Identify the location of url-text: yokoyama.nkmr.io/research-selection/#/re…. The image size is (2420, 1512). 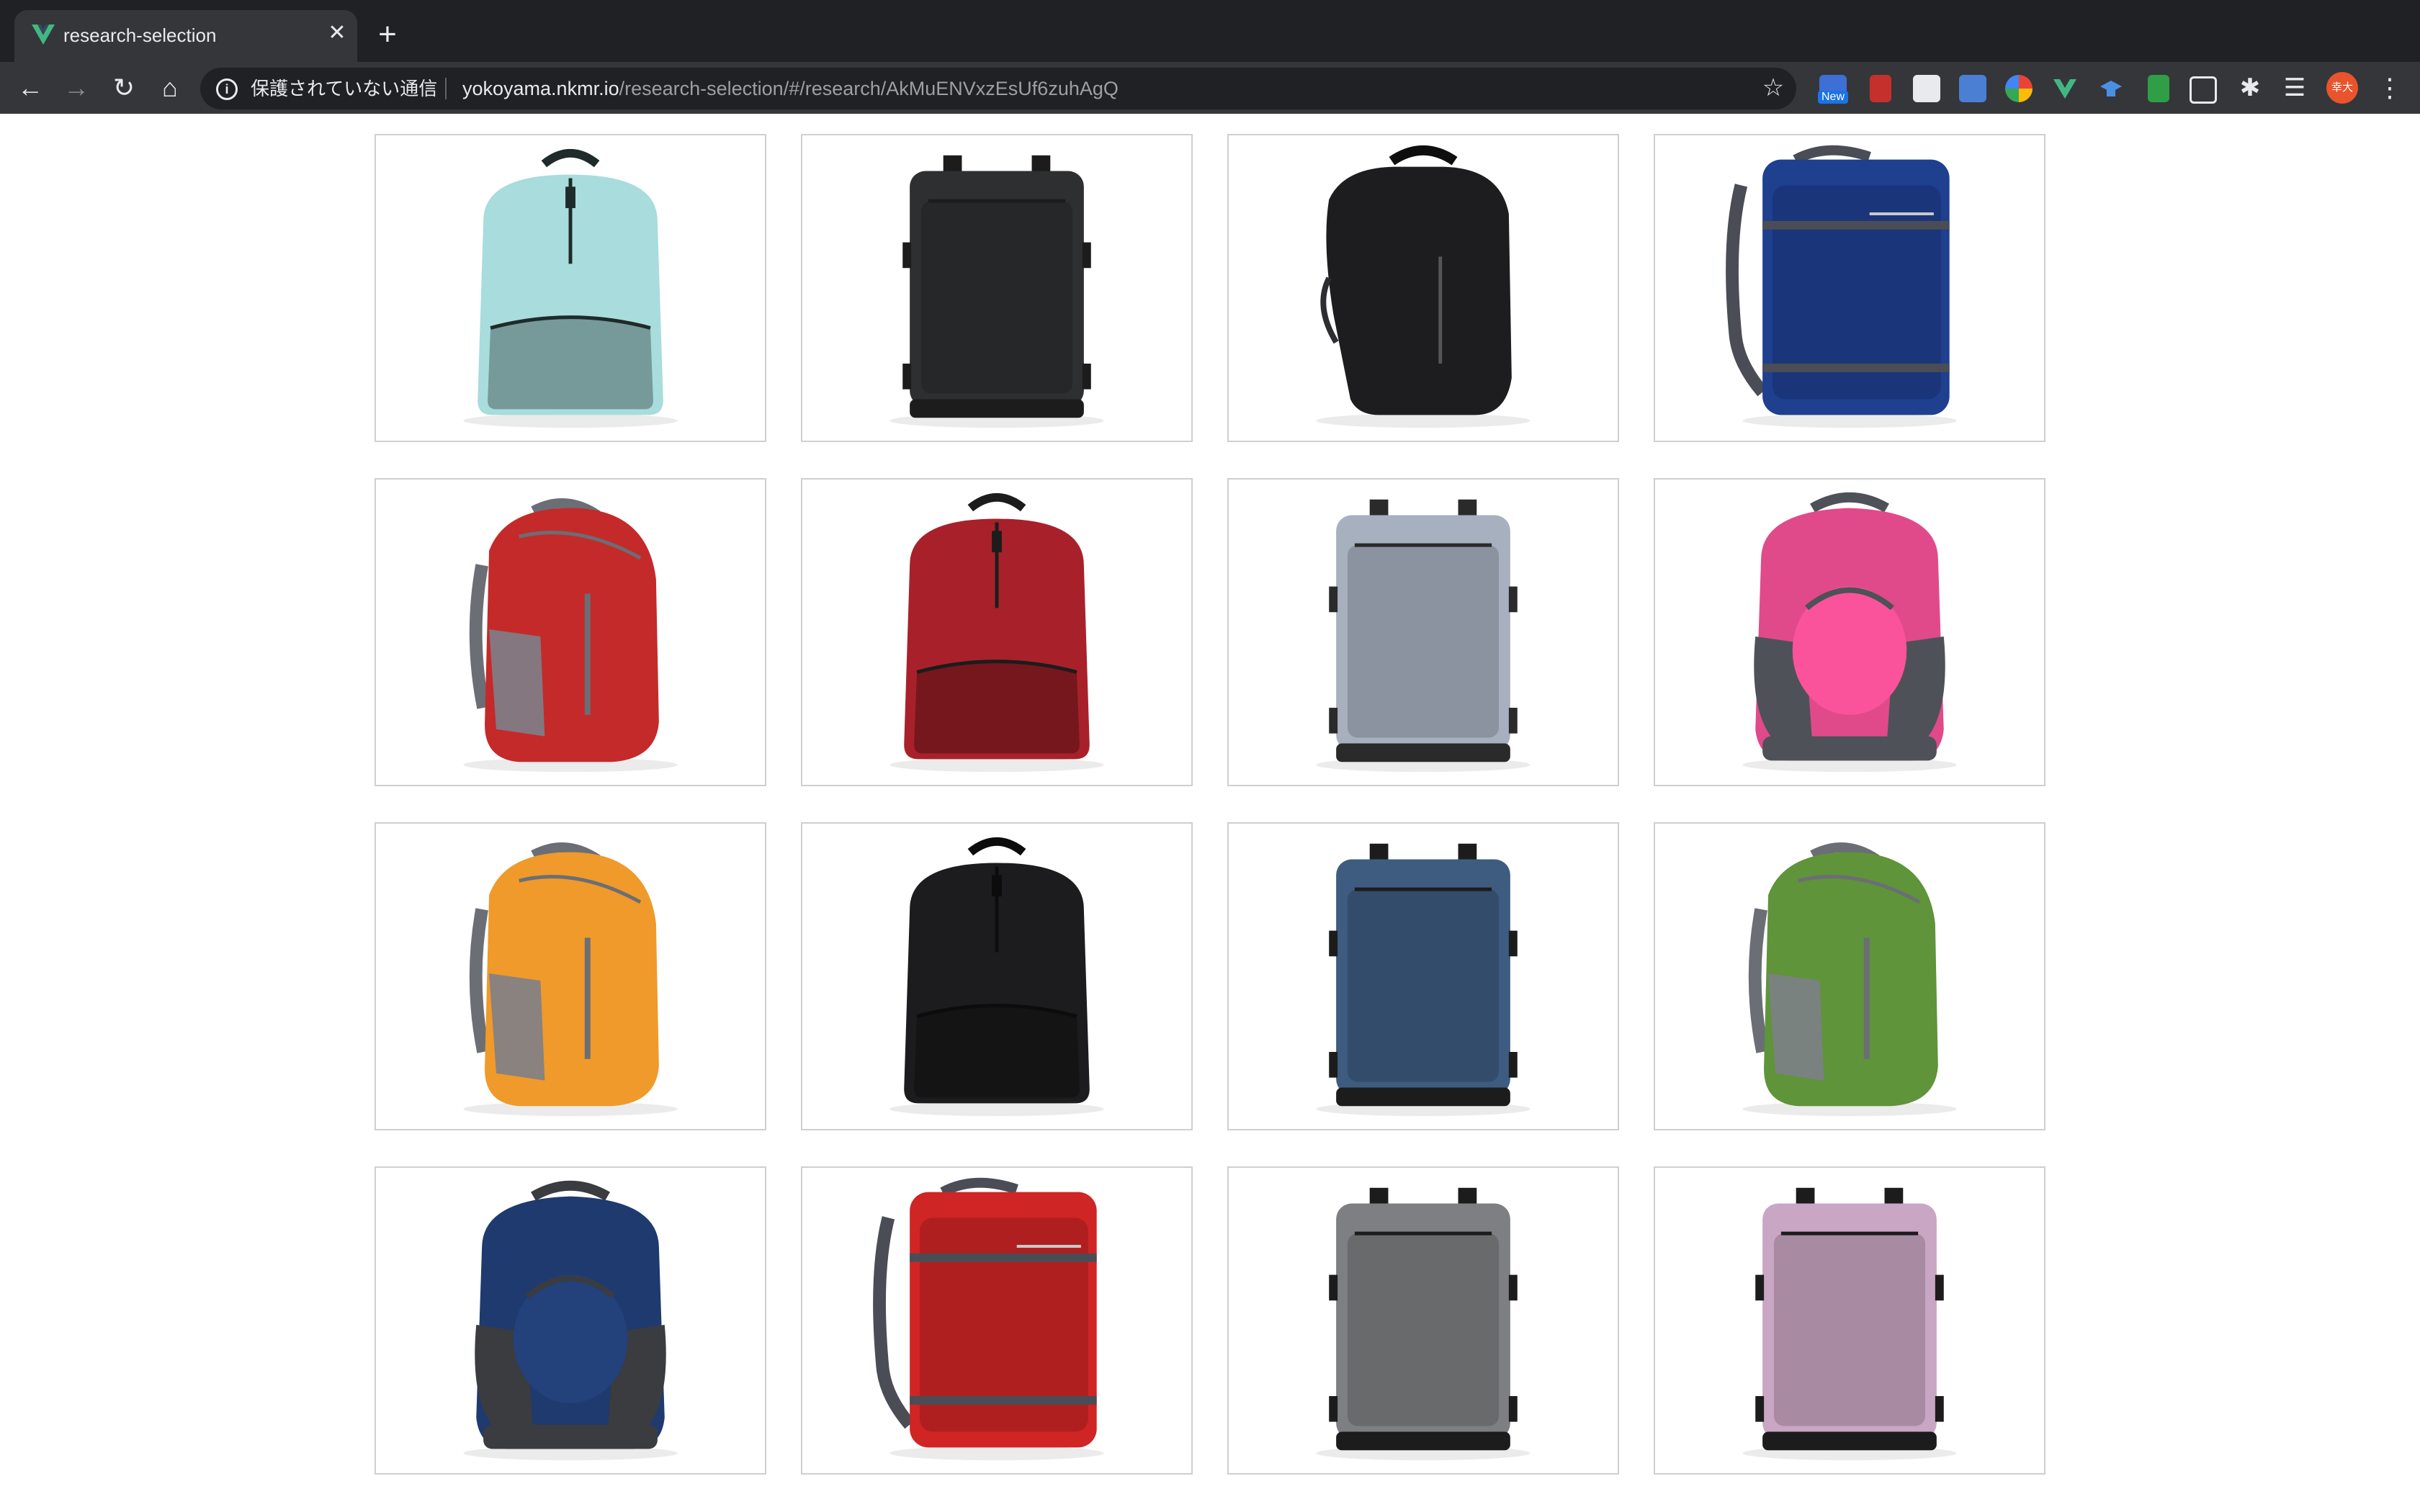
(791, 88).